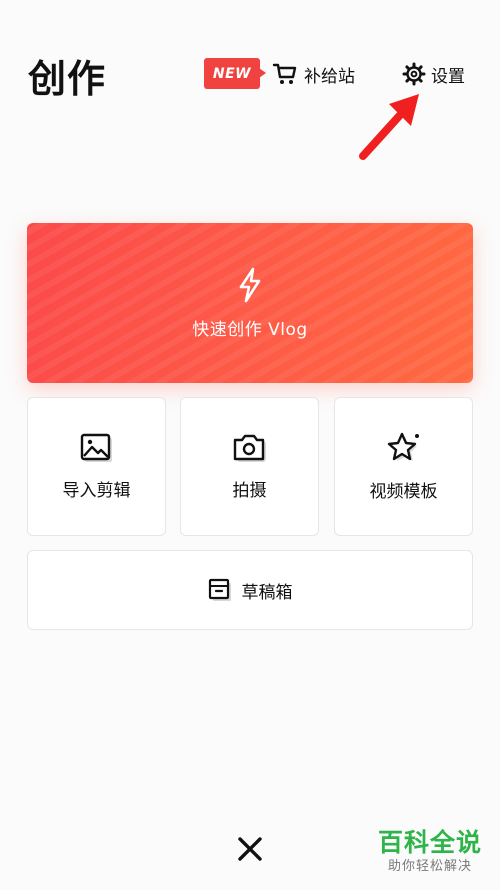  Describe the element at coordinates (429, 866) in the screenshot. I see `watermark-subtitle: 助你轻松解决` at that location.